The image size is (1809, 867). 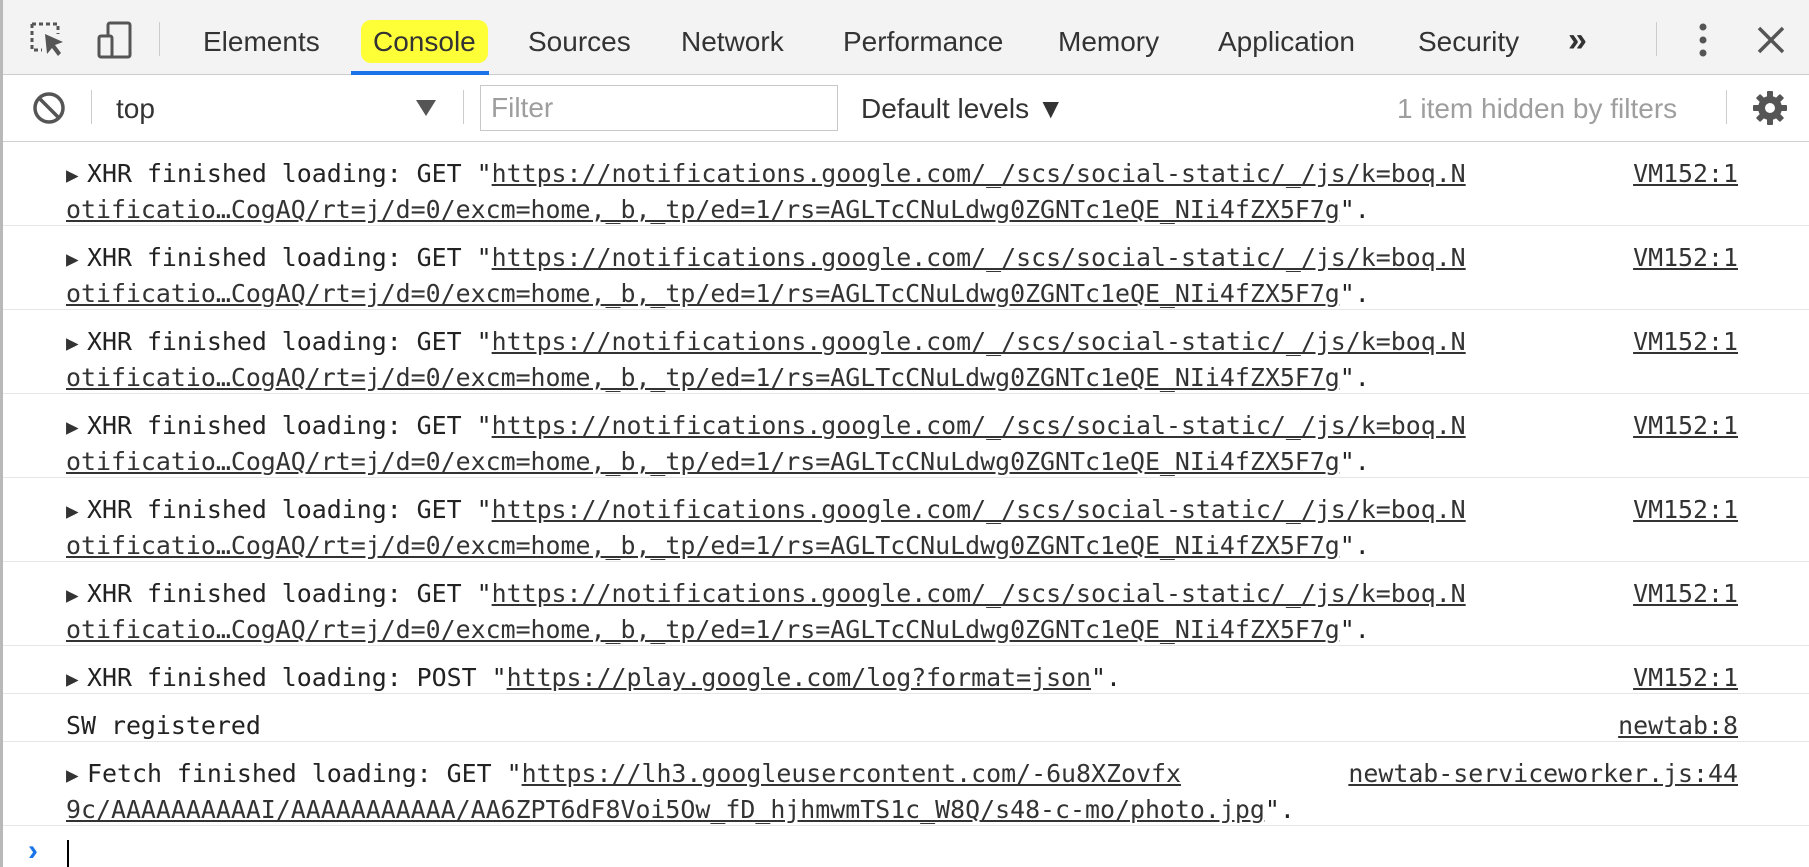 I want to click on device-toolbar-icon, so click(x=116, y=40).